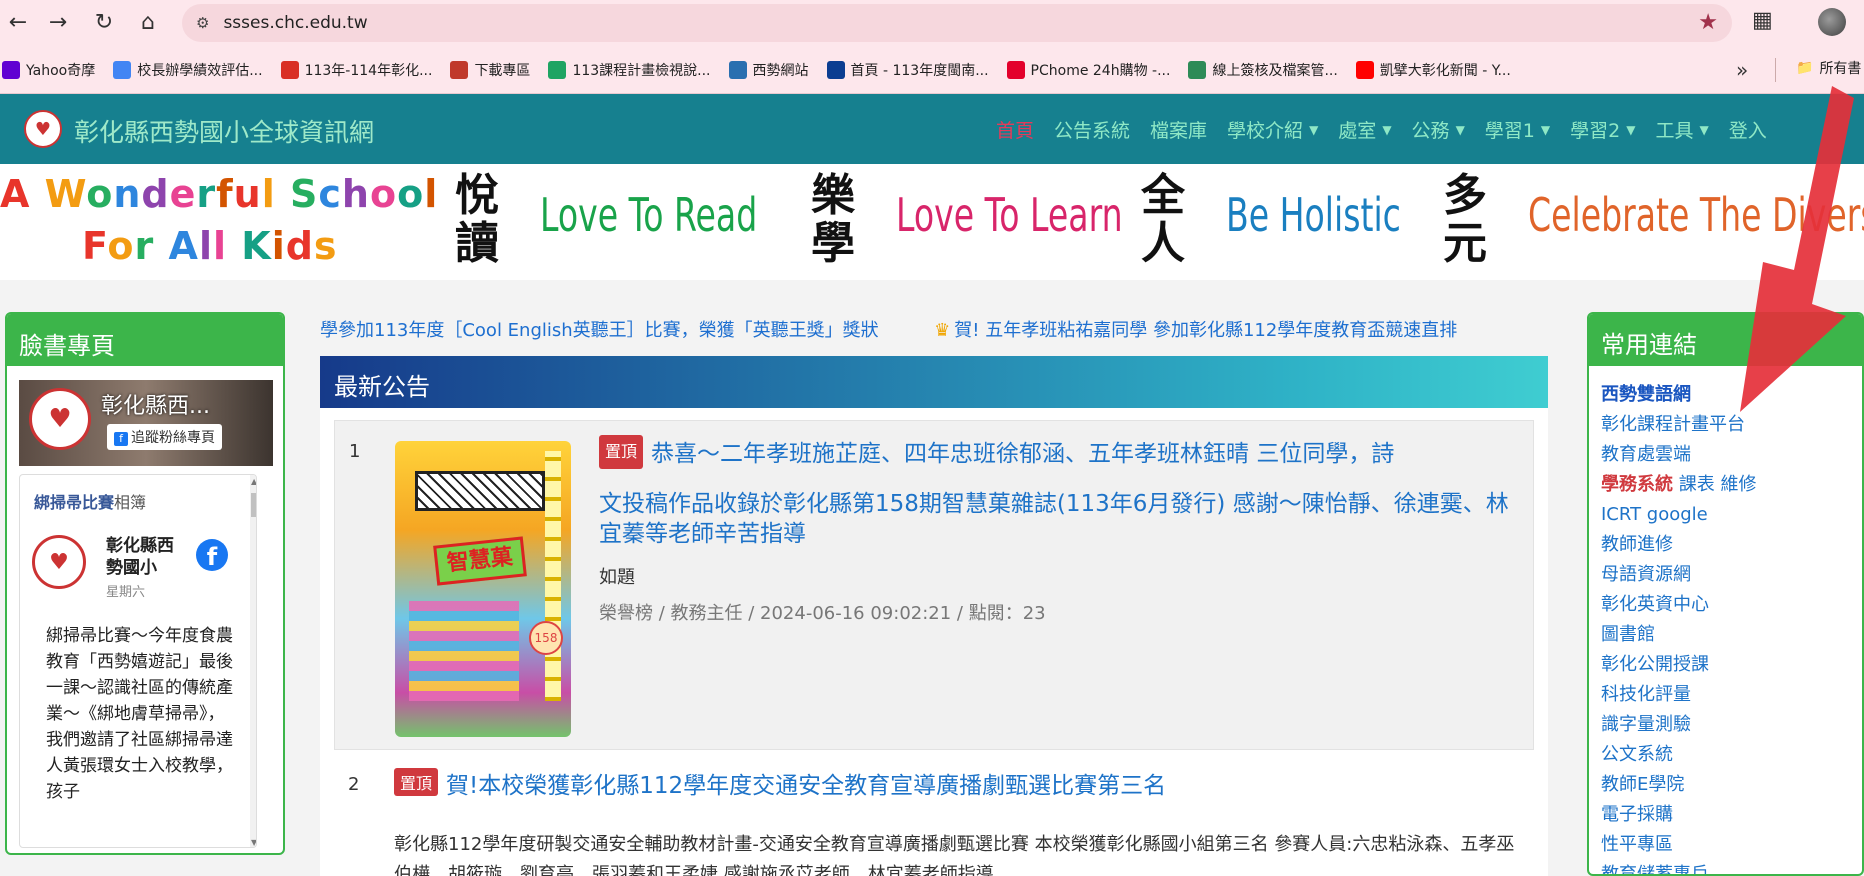 Image resolution: width=1864 pixels, height=876 pixels. What do you see at coordinates (1832, 22) in the screenshot?
I see `profile-avatar` at bounding box center [1832, 22].